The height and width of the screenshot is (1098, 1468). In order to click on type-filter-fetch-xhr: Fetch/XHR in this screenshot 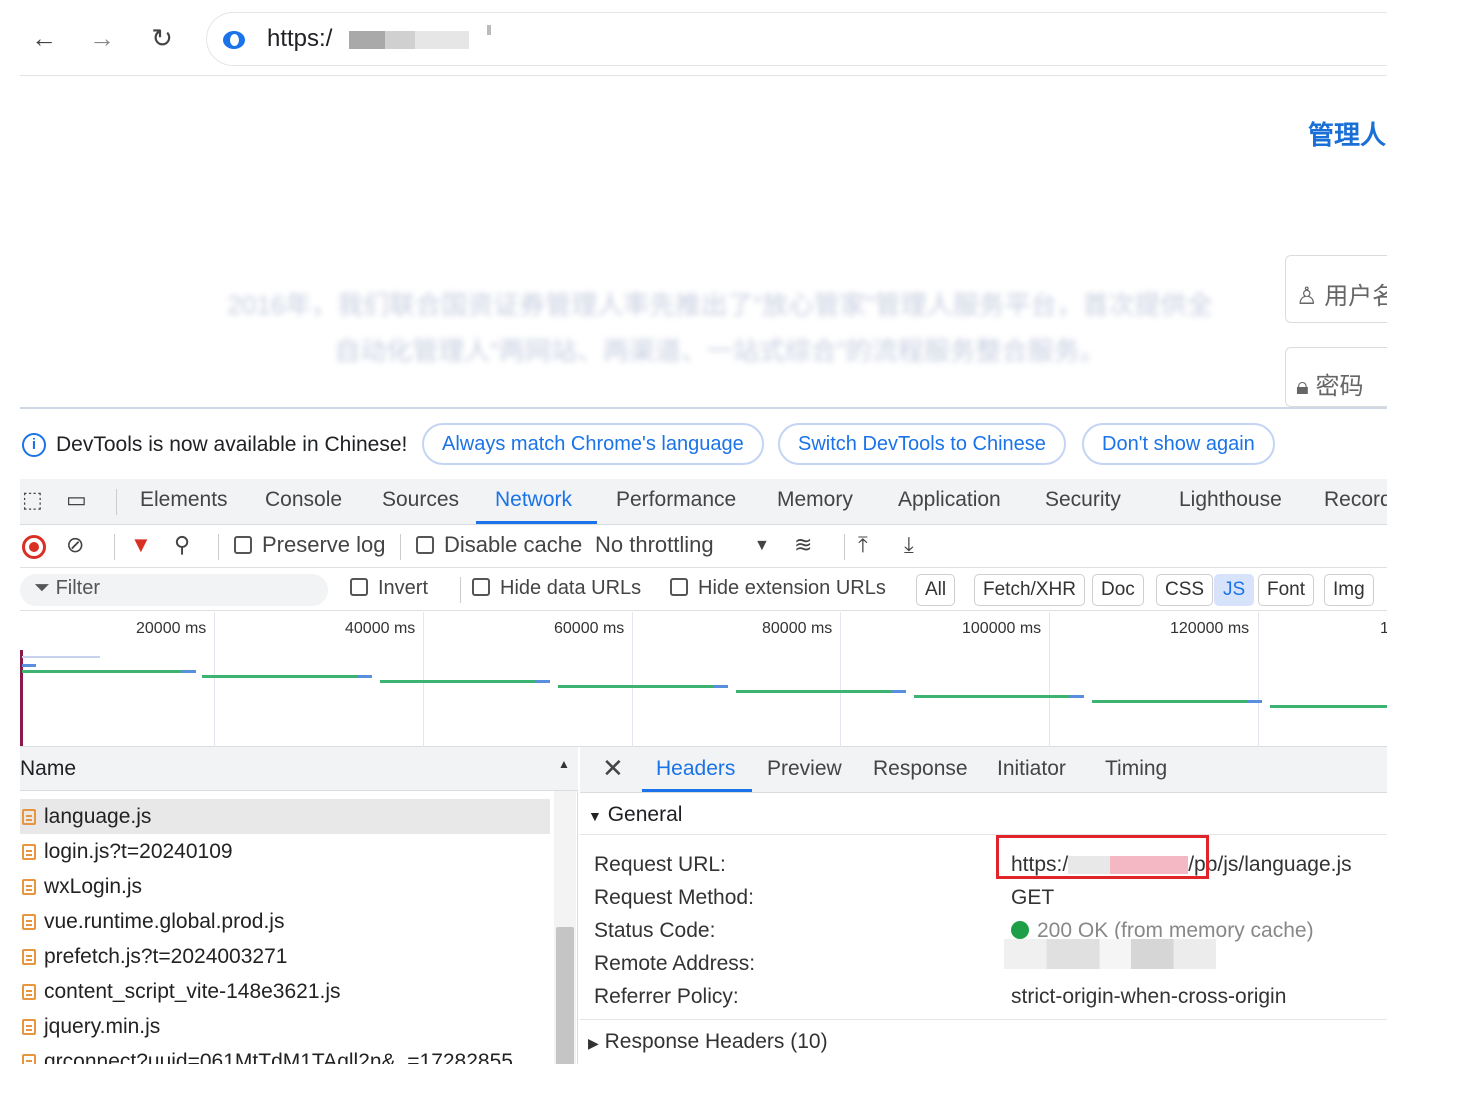, I will do `click(1029, 590)`.